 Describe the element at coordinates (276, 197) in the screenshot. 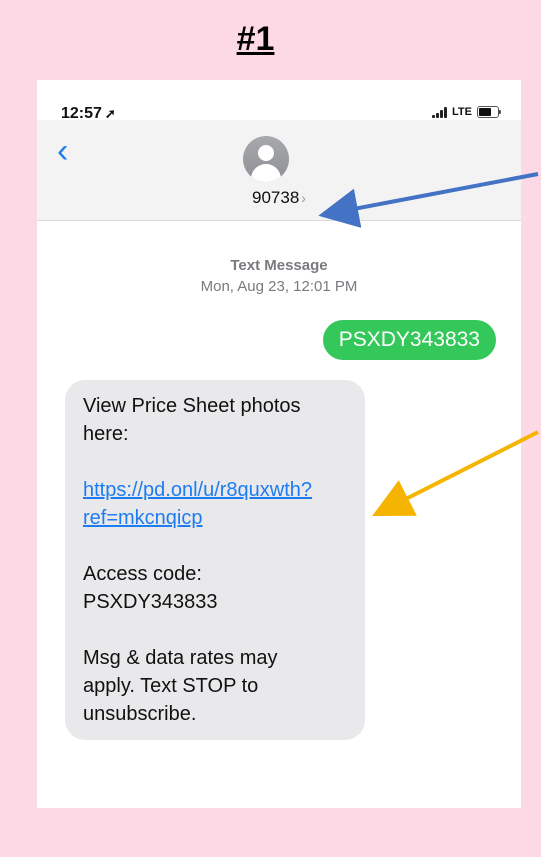

I see `contact-number: 90738` at that location.